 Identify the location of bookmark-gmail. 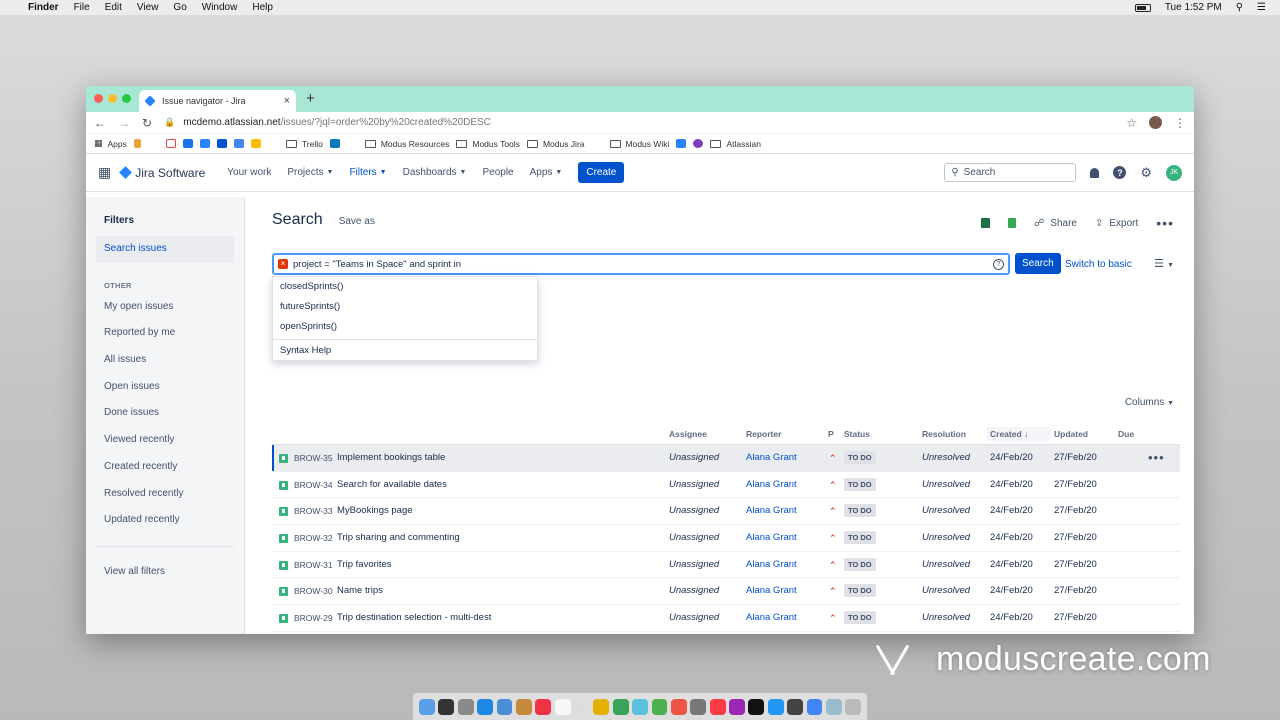
(170, 143).